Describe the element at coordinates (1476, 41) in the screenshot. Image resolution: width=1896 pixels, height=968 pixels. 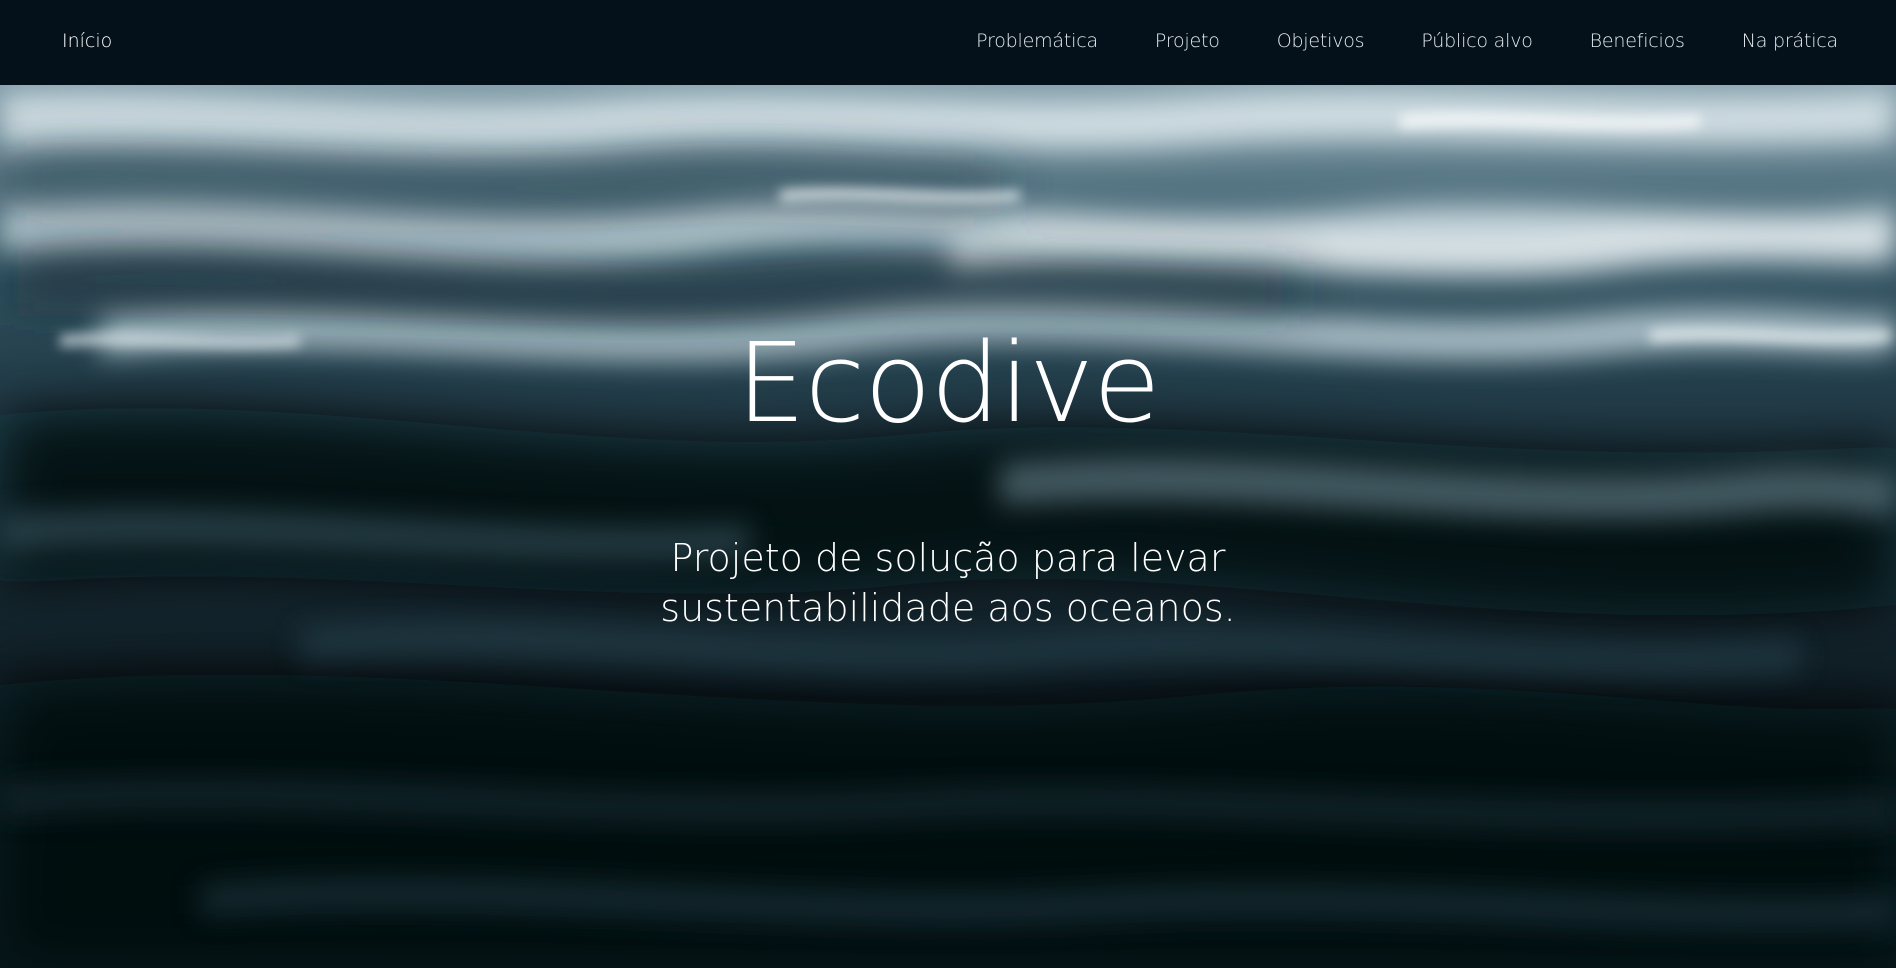
I see `nav-link-publico-alvo: Público alvo` at that location.